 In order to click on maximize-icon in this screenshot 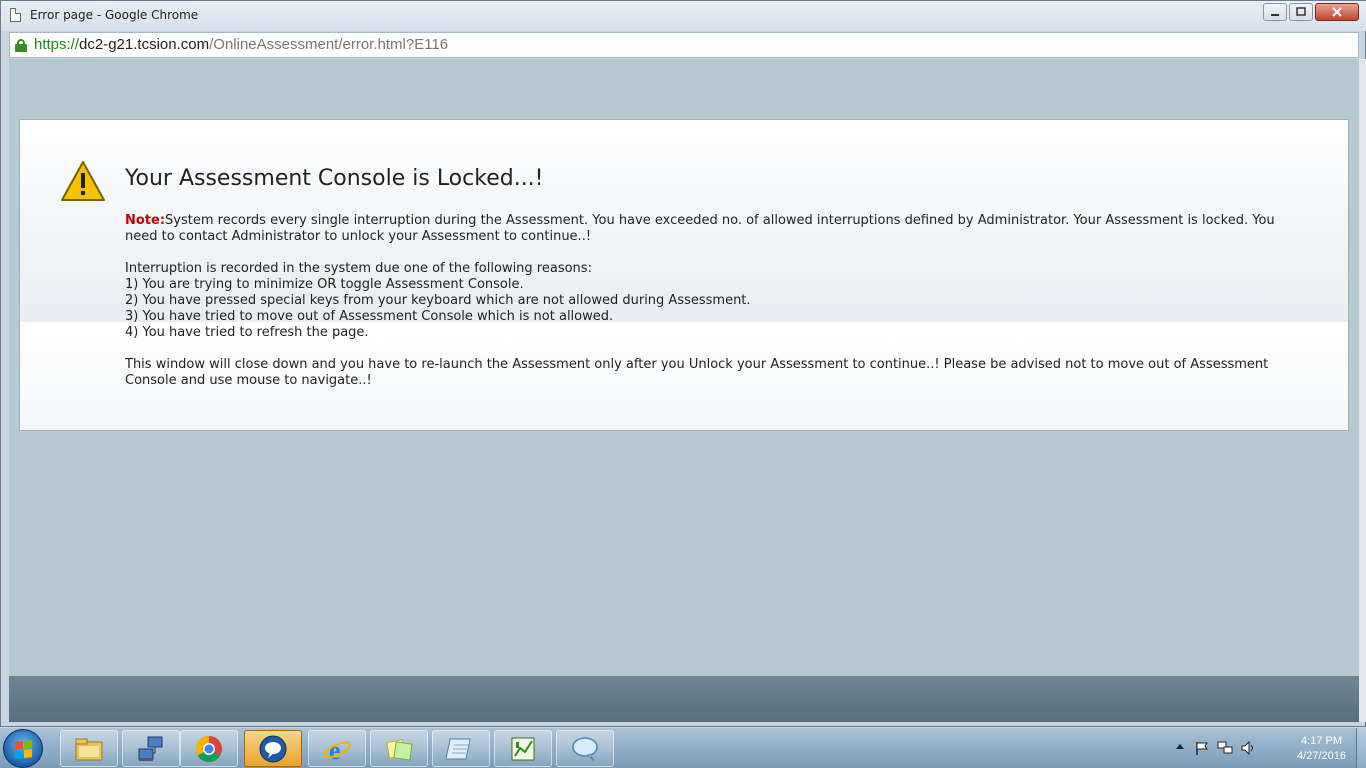, I will do `click(1301, 11)`.